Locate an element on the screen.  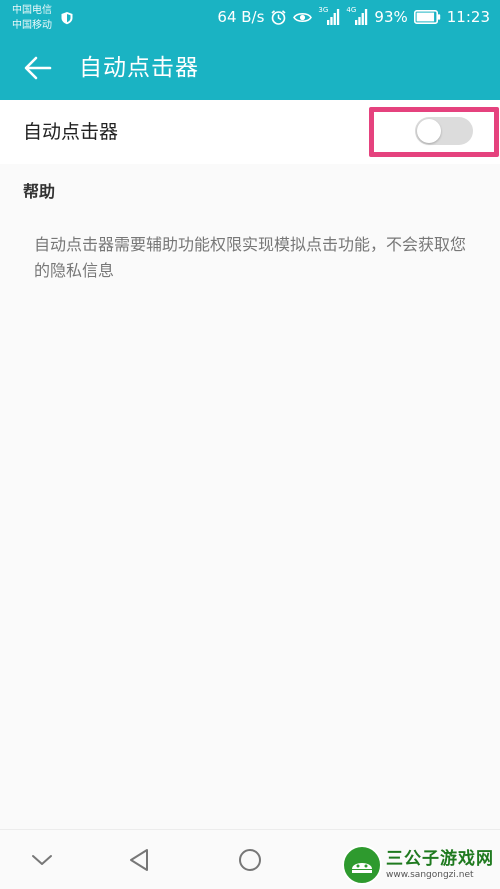
back-triangle-icon is located at coordinates (139, 860).